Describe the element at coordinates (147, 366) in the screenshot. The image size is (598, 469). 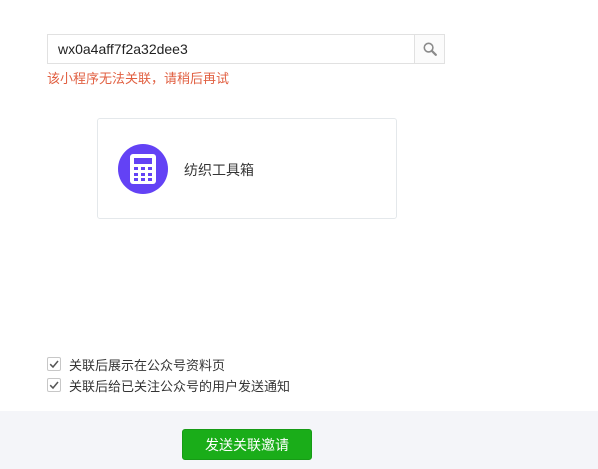
I see `show-on-profile-label: 关联后展示在公众号资料页` at that location.